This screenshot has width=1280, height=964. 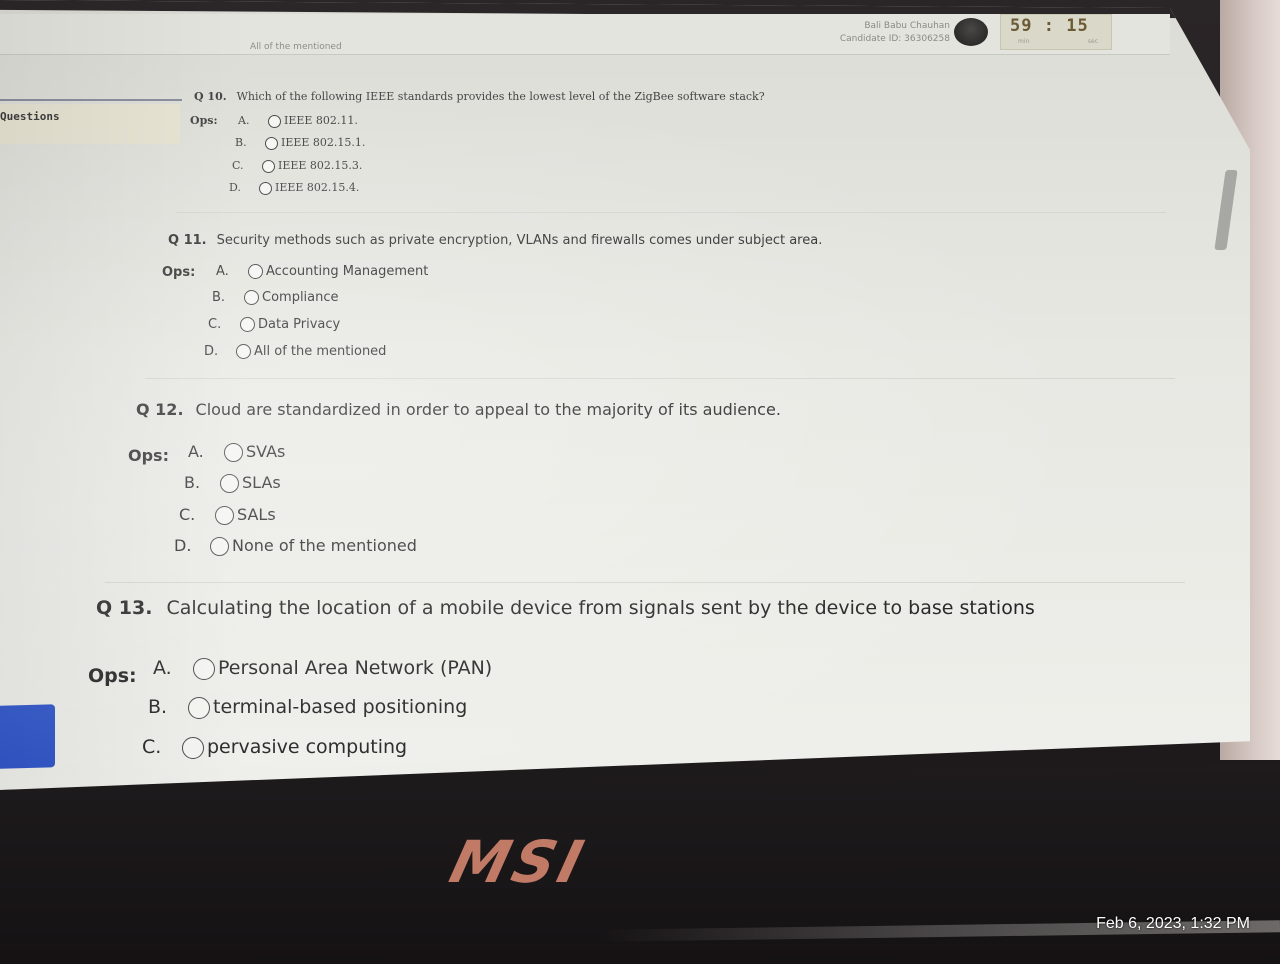 I want to click on option-c: C. Data Privacy, so click(x=274, y=324).